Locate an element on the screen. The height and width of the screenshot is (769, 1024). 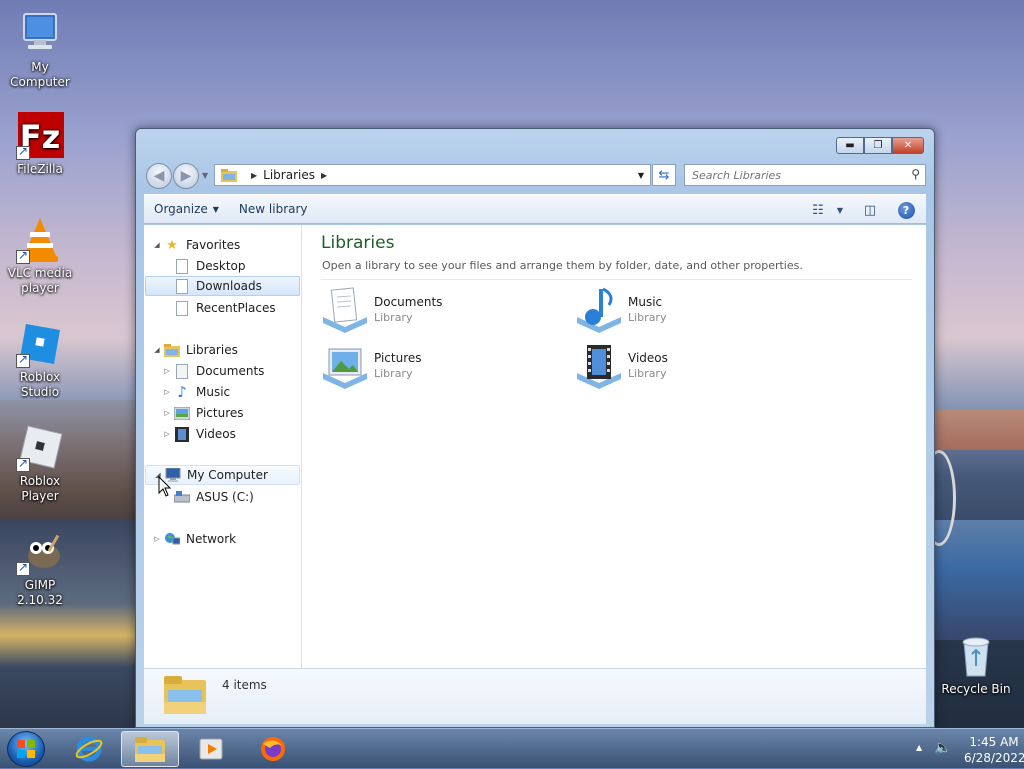
gimp-icon is located at coordinates (40, 552).